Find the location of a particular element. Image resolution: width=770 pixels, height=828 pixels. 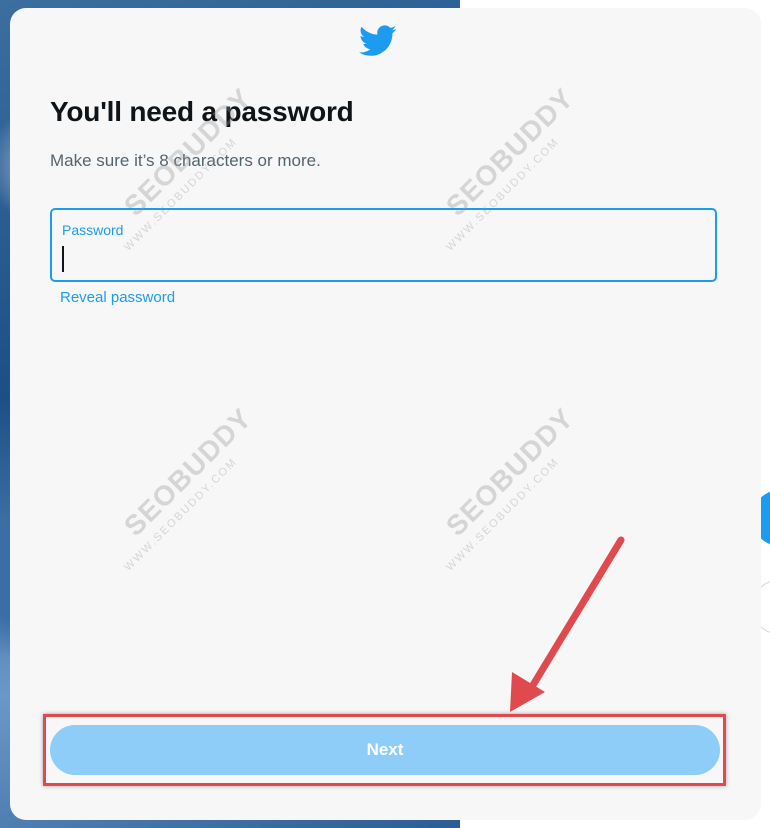

password-label: Password is located at coordinates (93, 230).